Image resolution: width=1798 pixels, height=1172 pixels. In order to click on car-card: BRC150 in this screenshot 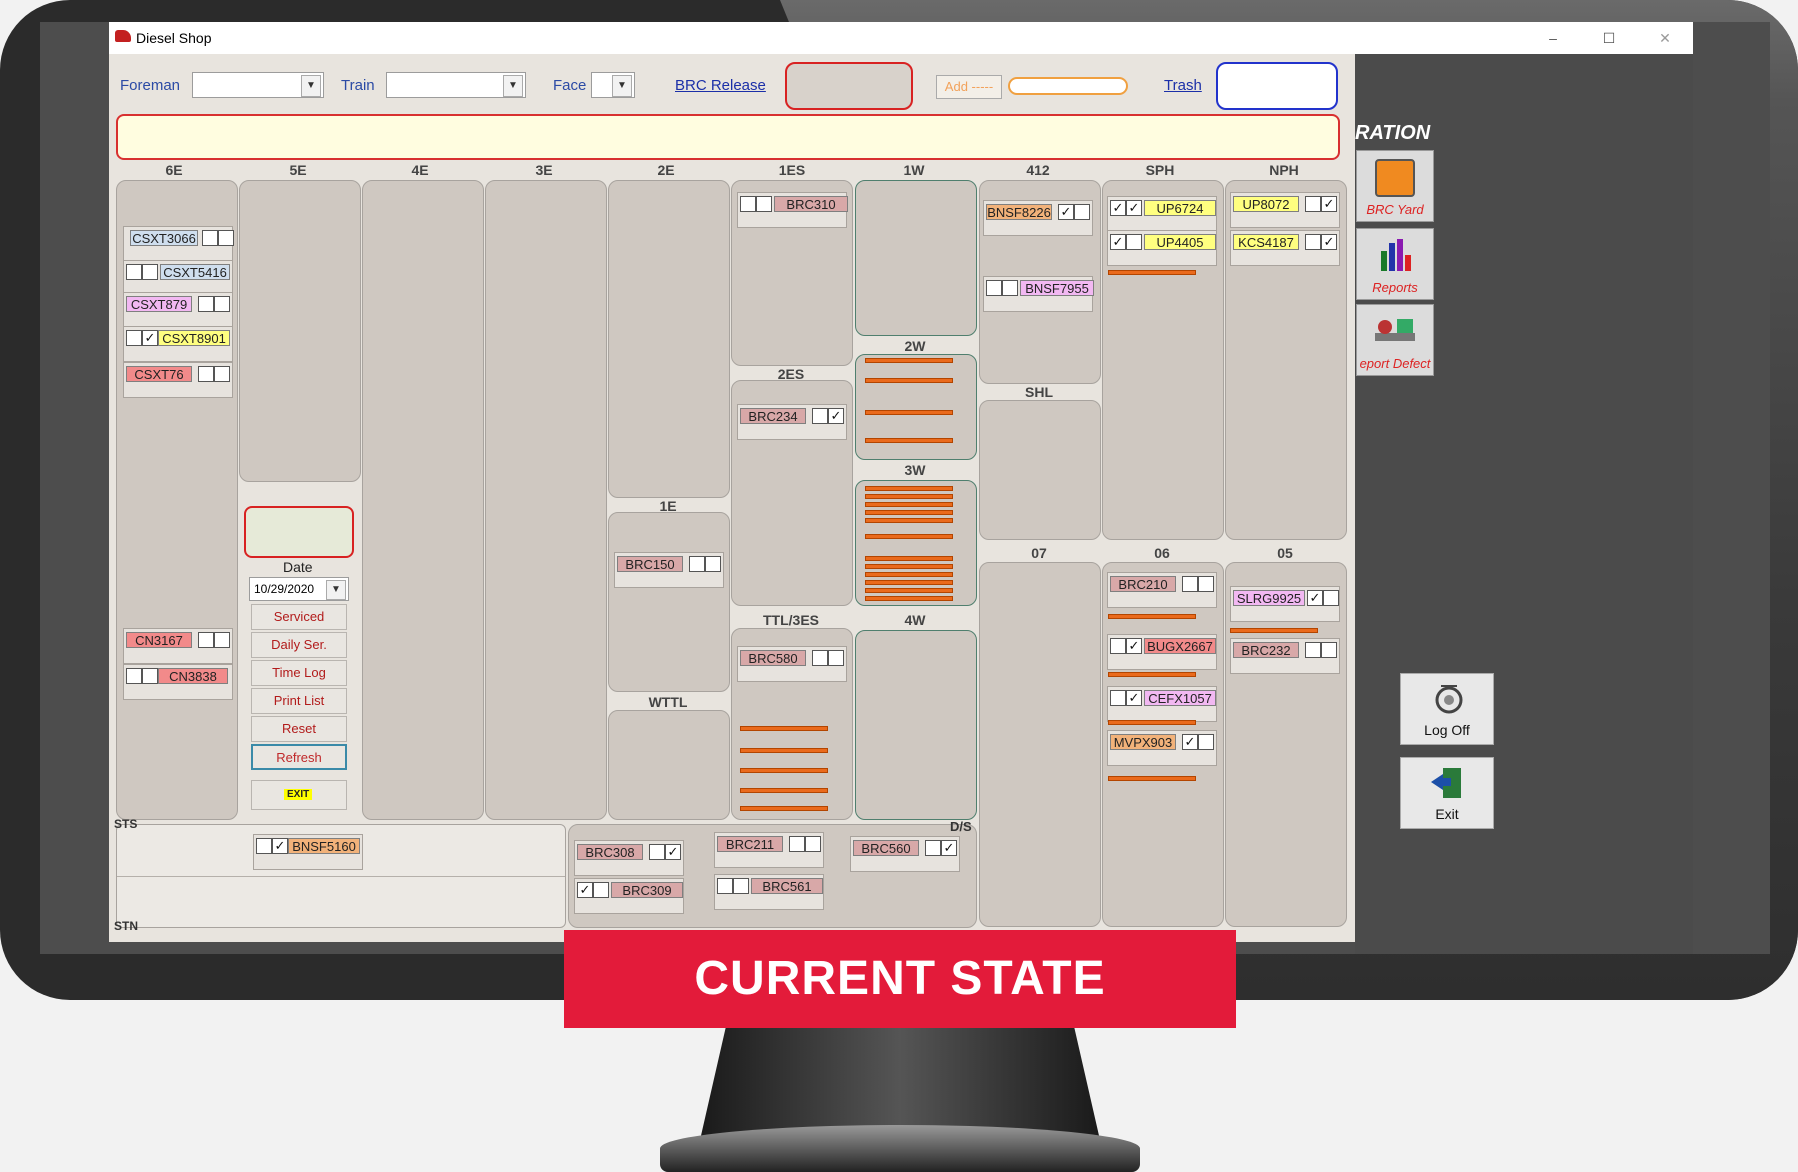, I will do `click(669, 570)`.